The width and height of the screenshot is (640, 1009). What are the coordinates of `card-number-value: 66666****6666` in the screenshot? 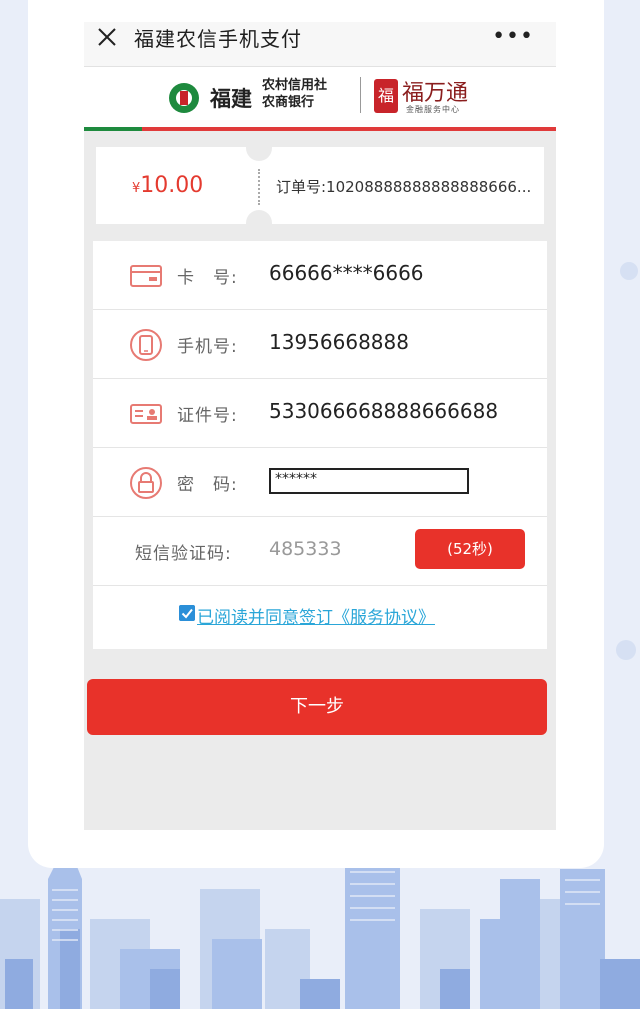 It's located at (346, 273).